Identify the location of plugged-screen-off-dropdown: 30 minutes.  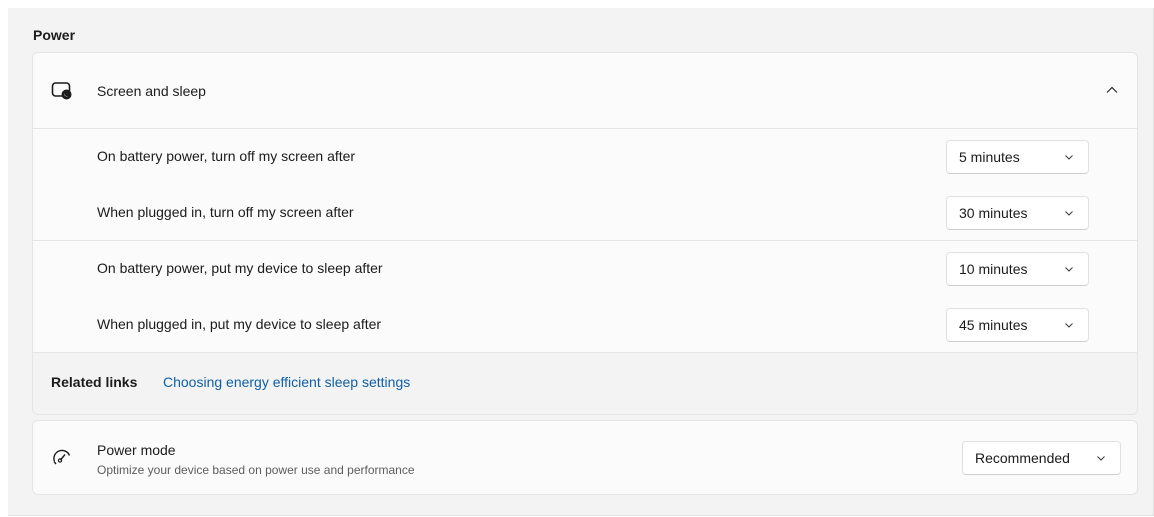
(1017, 213).